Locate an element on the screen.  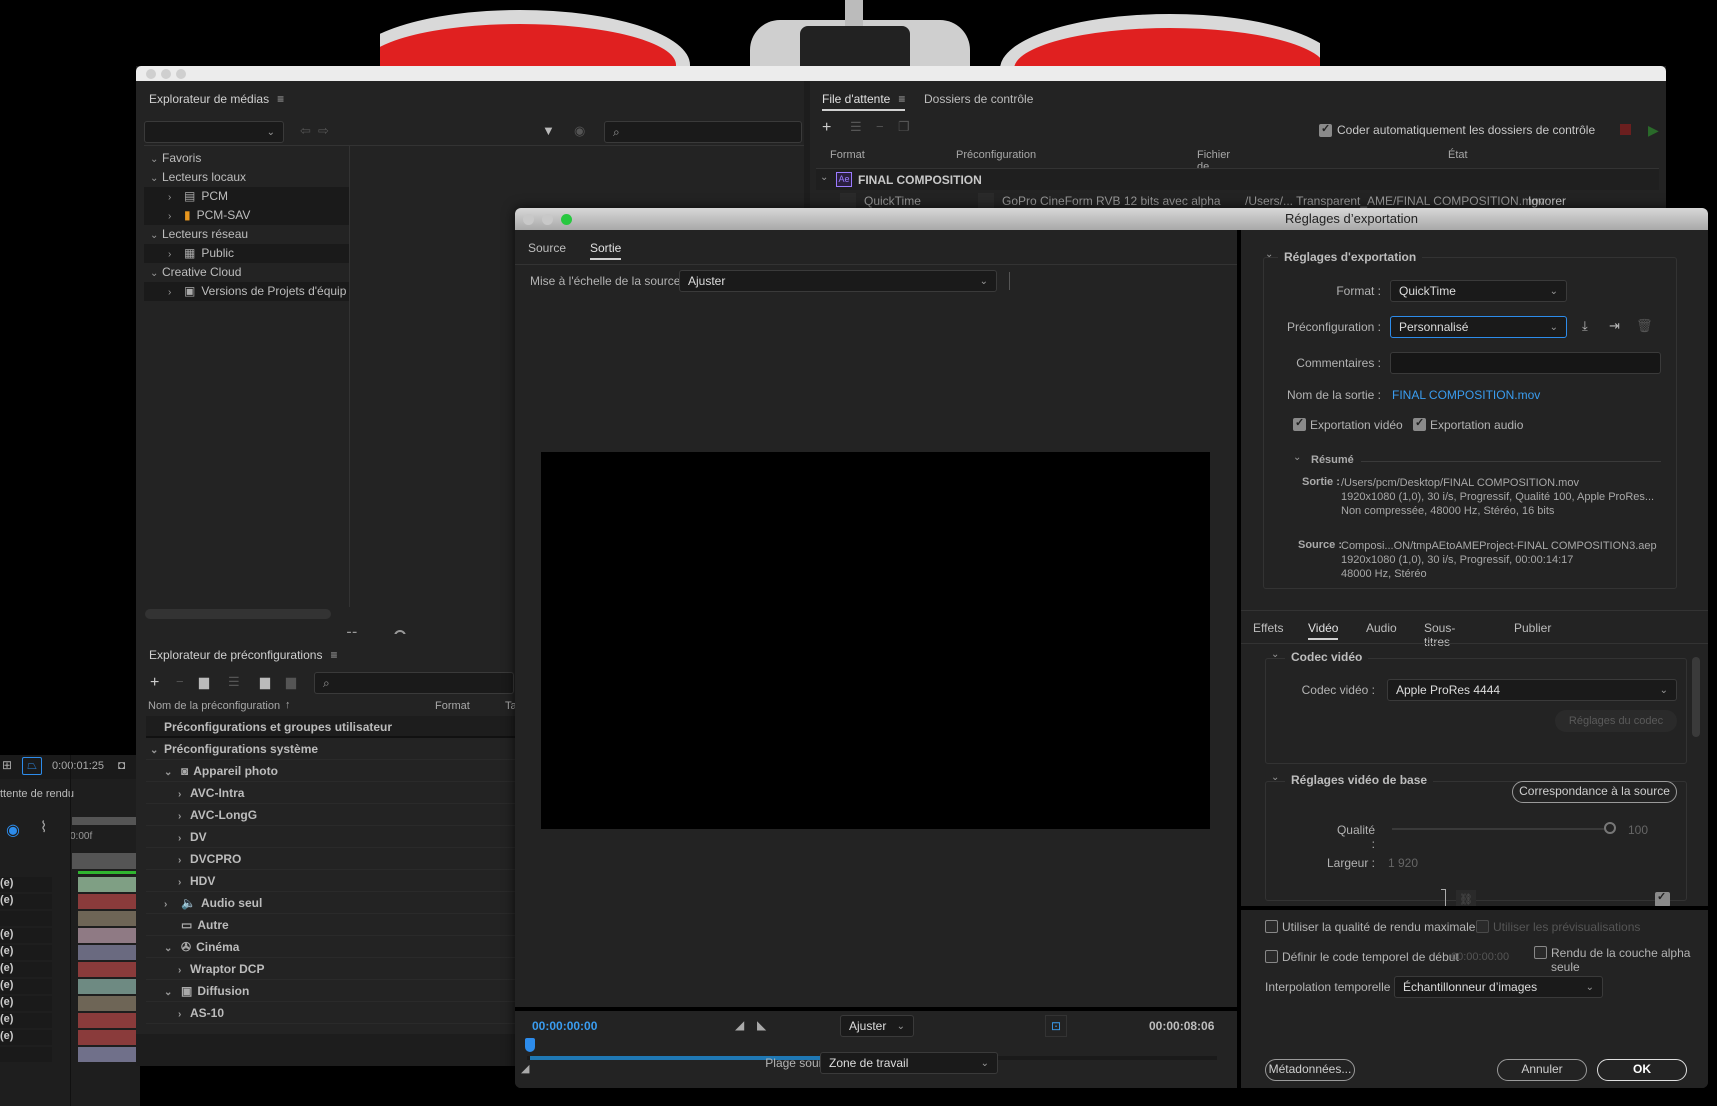
queue-column-header: Format is located at coordinates (847, 155).